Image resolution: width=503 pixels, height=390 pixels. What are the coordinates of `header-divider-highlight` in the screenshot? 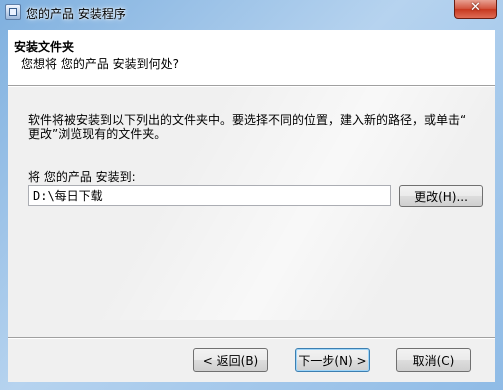 It's located at (251, 86).